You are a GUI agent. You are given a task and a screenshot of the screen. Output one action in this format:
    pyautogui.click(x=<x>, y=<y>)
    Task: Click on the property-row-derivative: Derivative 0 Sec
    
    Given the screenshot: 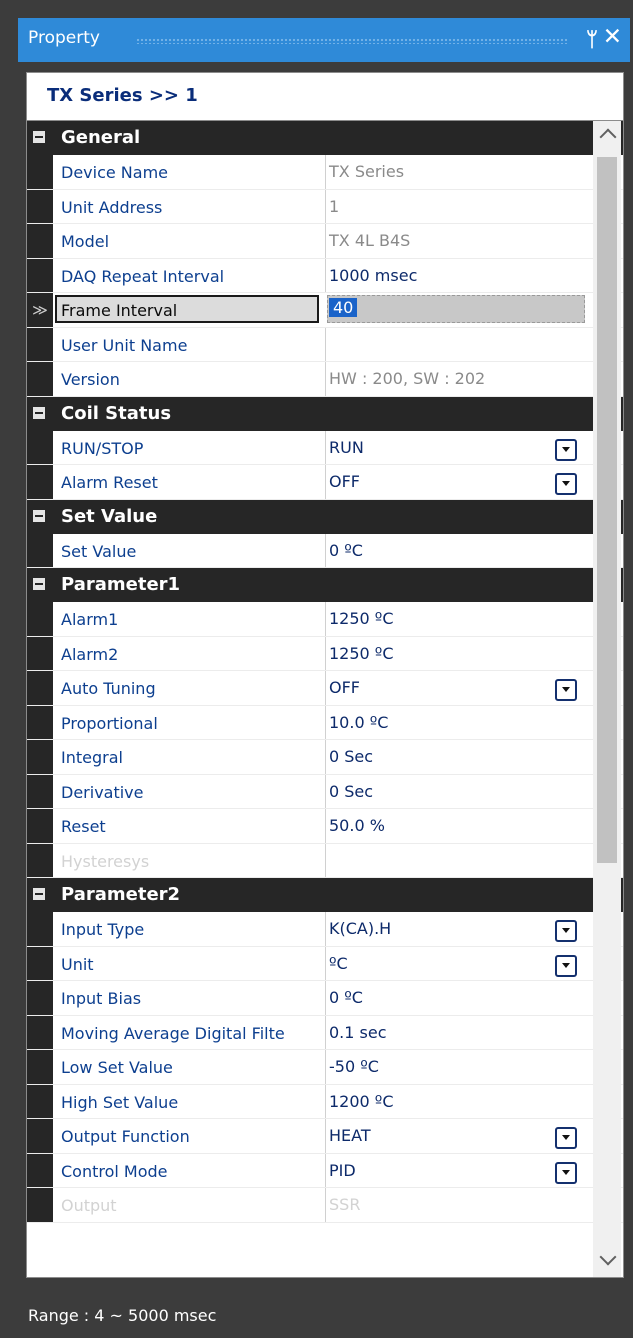 What is the action you would take?
    pyautogui.click(x=325, y=791)
    